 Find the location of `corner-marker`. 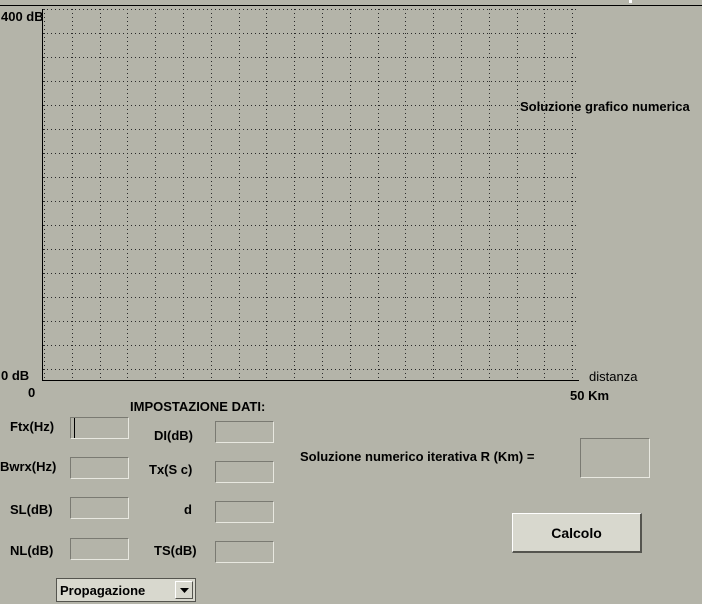

corner-marker is located at coordinates (630, 1).